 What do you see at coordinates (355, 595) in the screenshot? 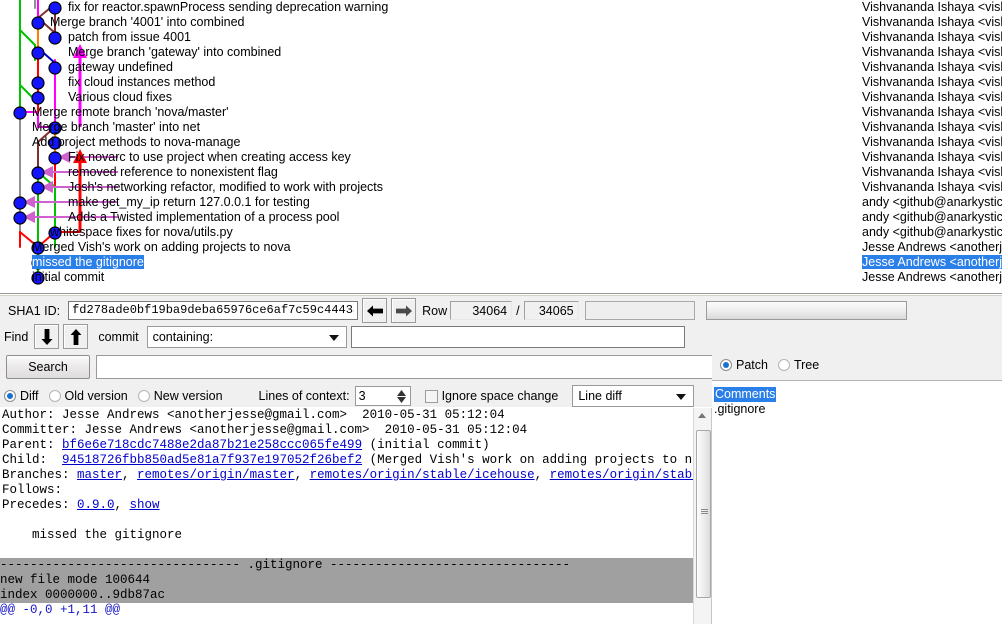
I see `diff-file-index: index 0000000..9db87ac` at bounding box center [355, 595].